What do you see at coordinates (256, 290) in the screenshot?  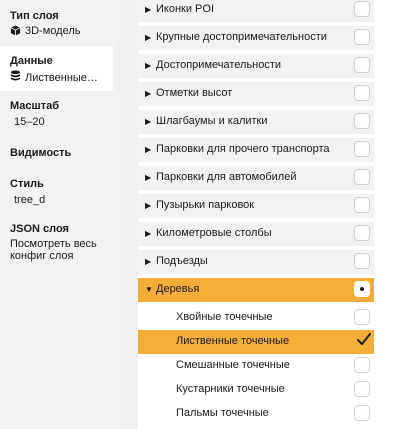 I see `layer-row-trees: ▼ Деревья` at bounding box center [256, 290].